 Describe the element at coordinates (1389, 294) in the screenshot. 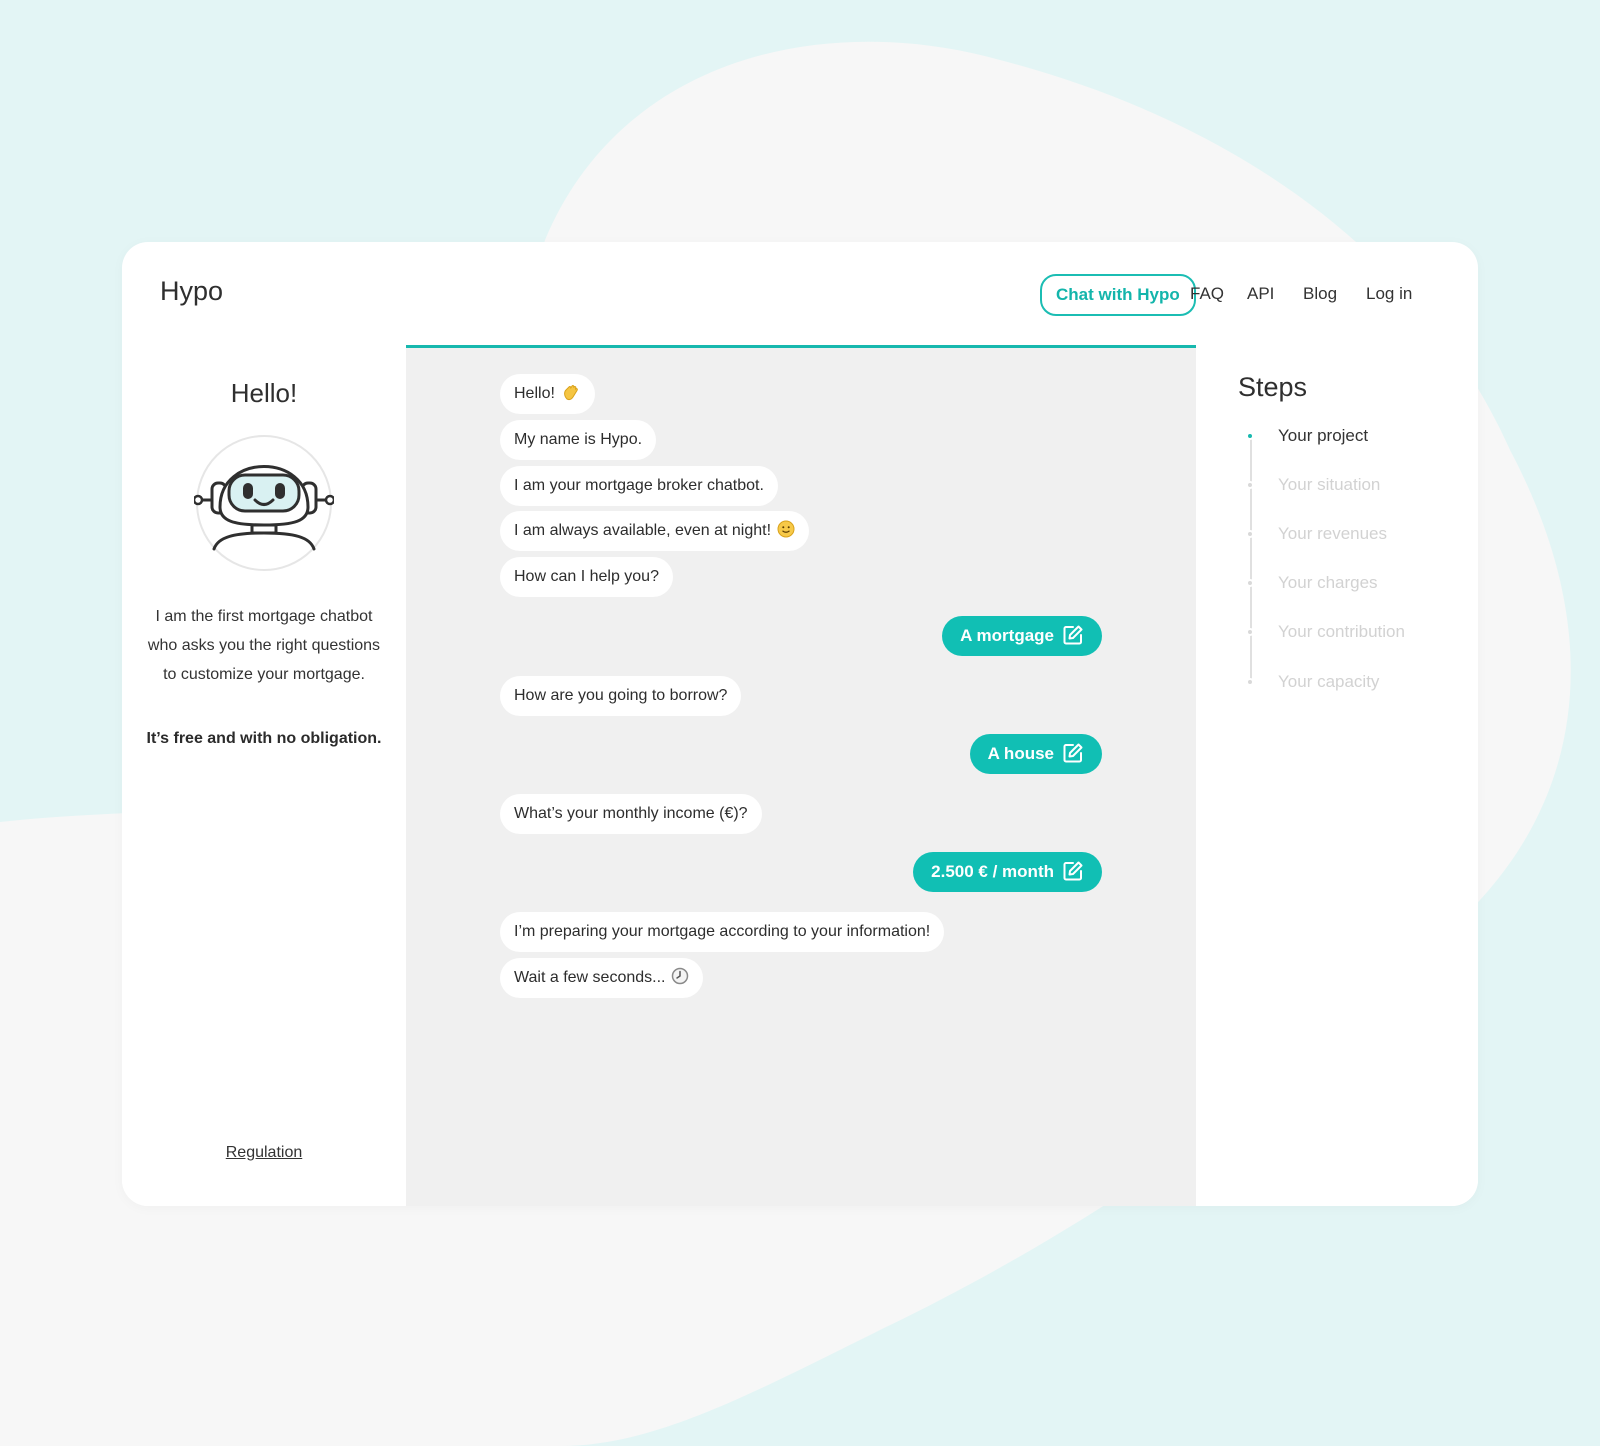

I see `nav-link-login: Log in` at that location.